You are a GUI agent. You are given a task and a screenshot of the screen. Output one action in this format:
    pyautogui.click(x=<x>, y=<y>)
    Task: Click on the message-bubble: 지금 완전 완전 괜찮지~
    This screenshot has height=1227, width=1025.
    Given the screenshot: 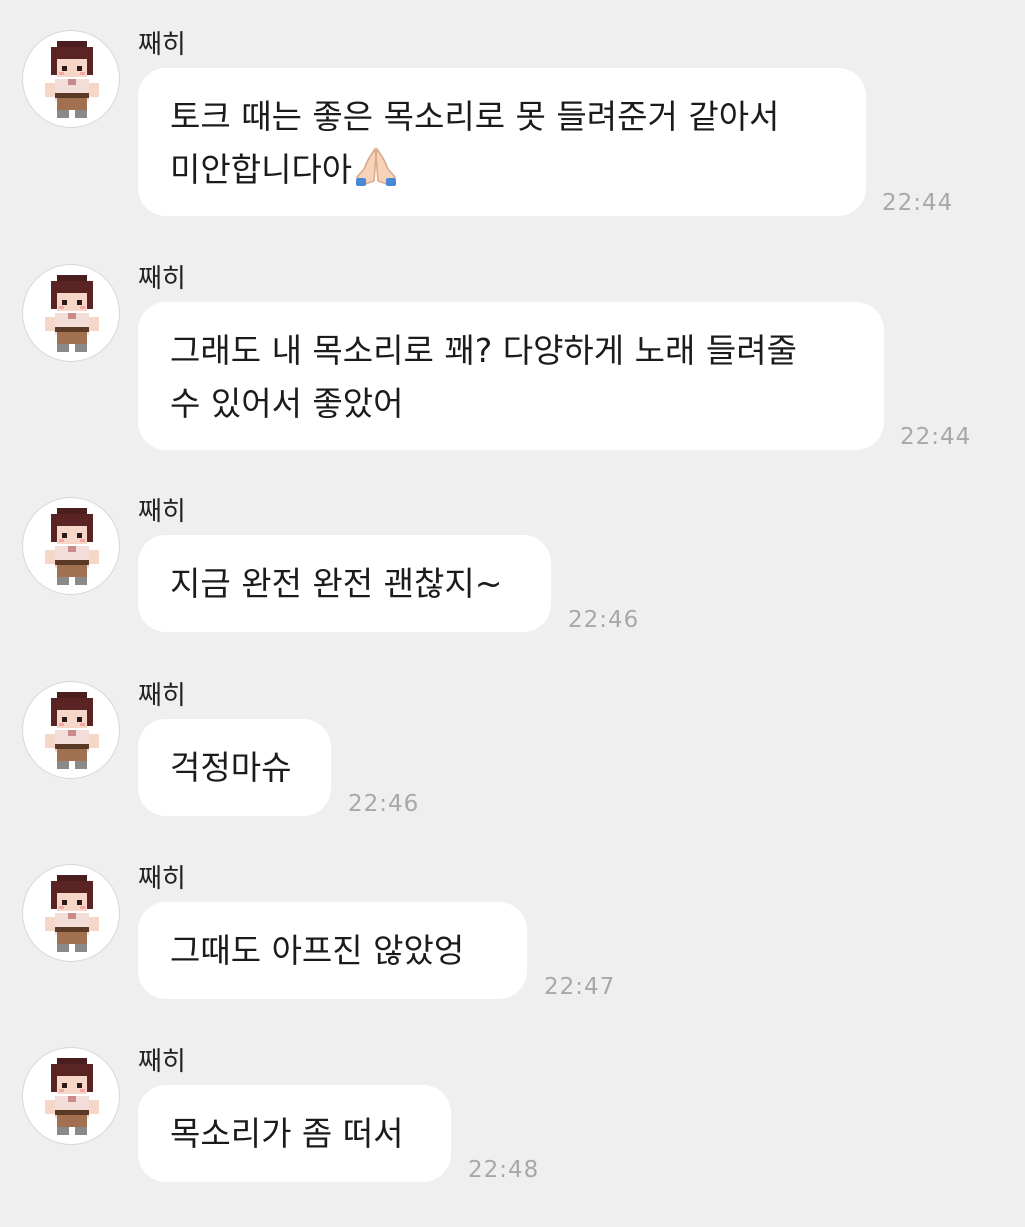 What is the action you would take?
    pyautogui.click(x=344, y=583)
    